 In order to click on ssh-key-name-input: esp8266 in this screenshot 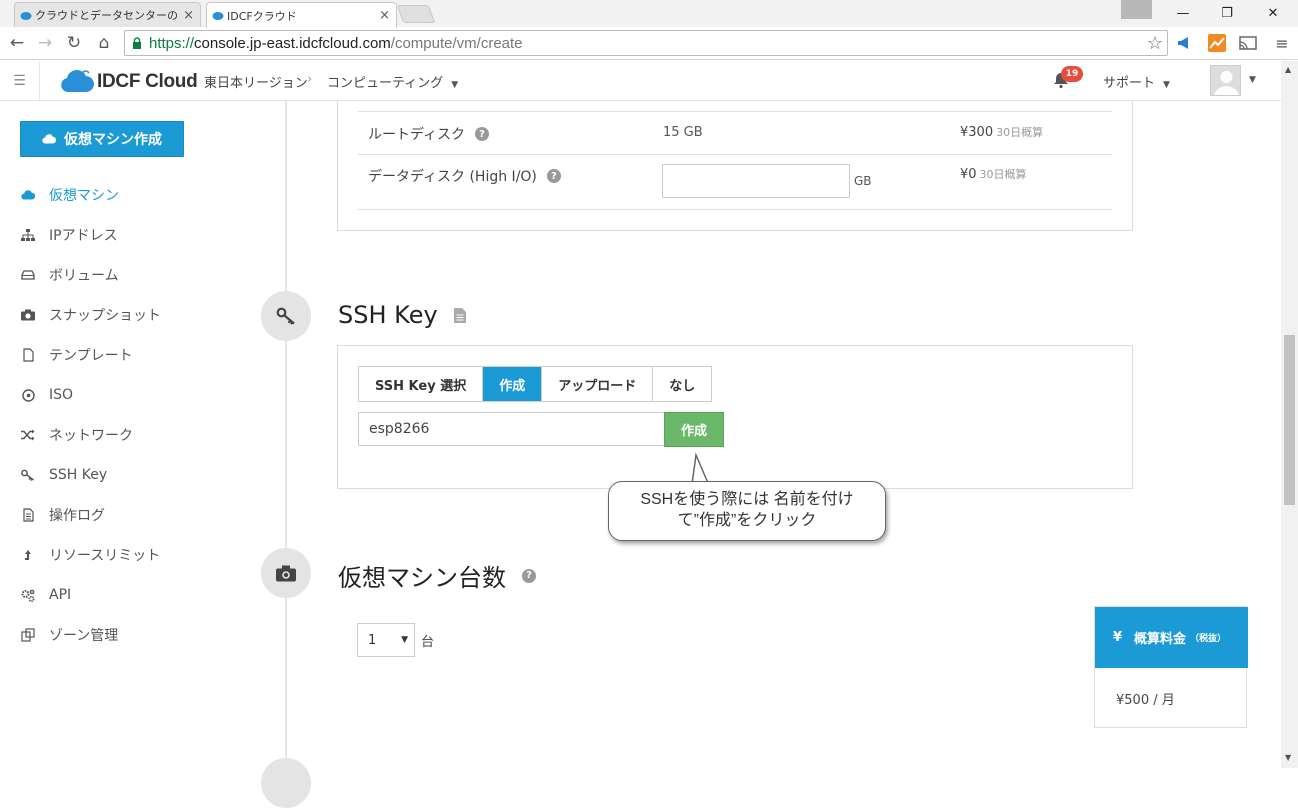, I will do `click(511, 429)`.